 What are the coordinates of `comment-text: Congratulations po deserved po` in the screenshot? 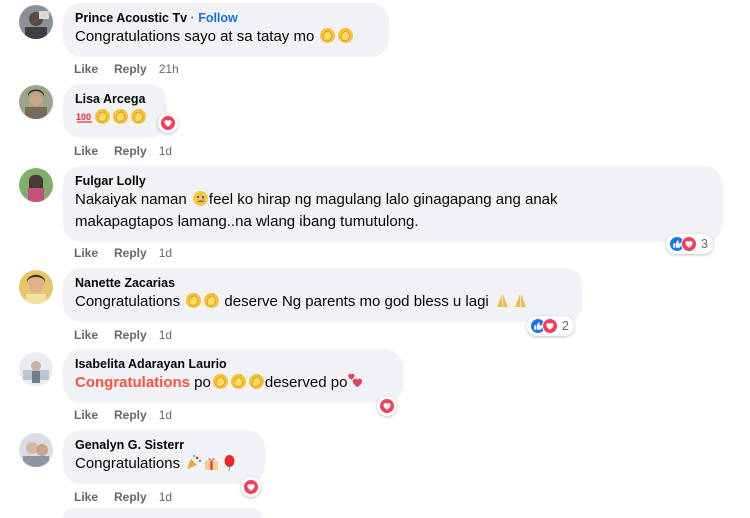 It's located at (233, 383).